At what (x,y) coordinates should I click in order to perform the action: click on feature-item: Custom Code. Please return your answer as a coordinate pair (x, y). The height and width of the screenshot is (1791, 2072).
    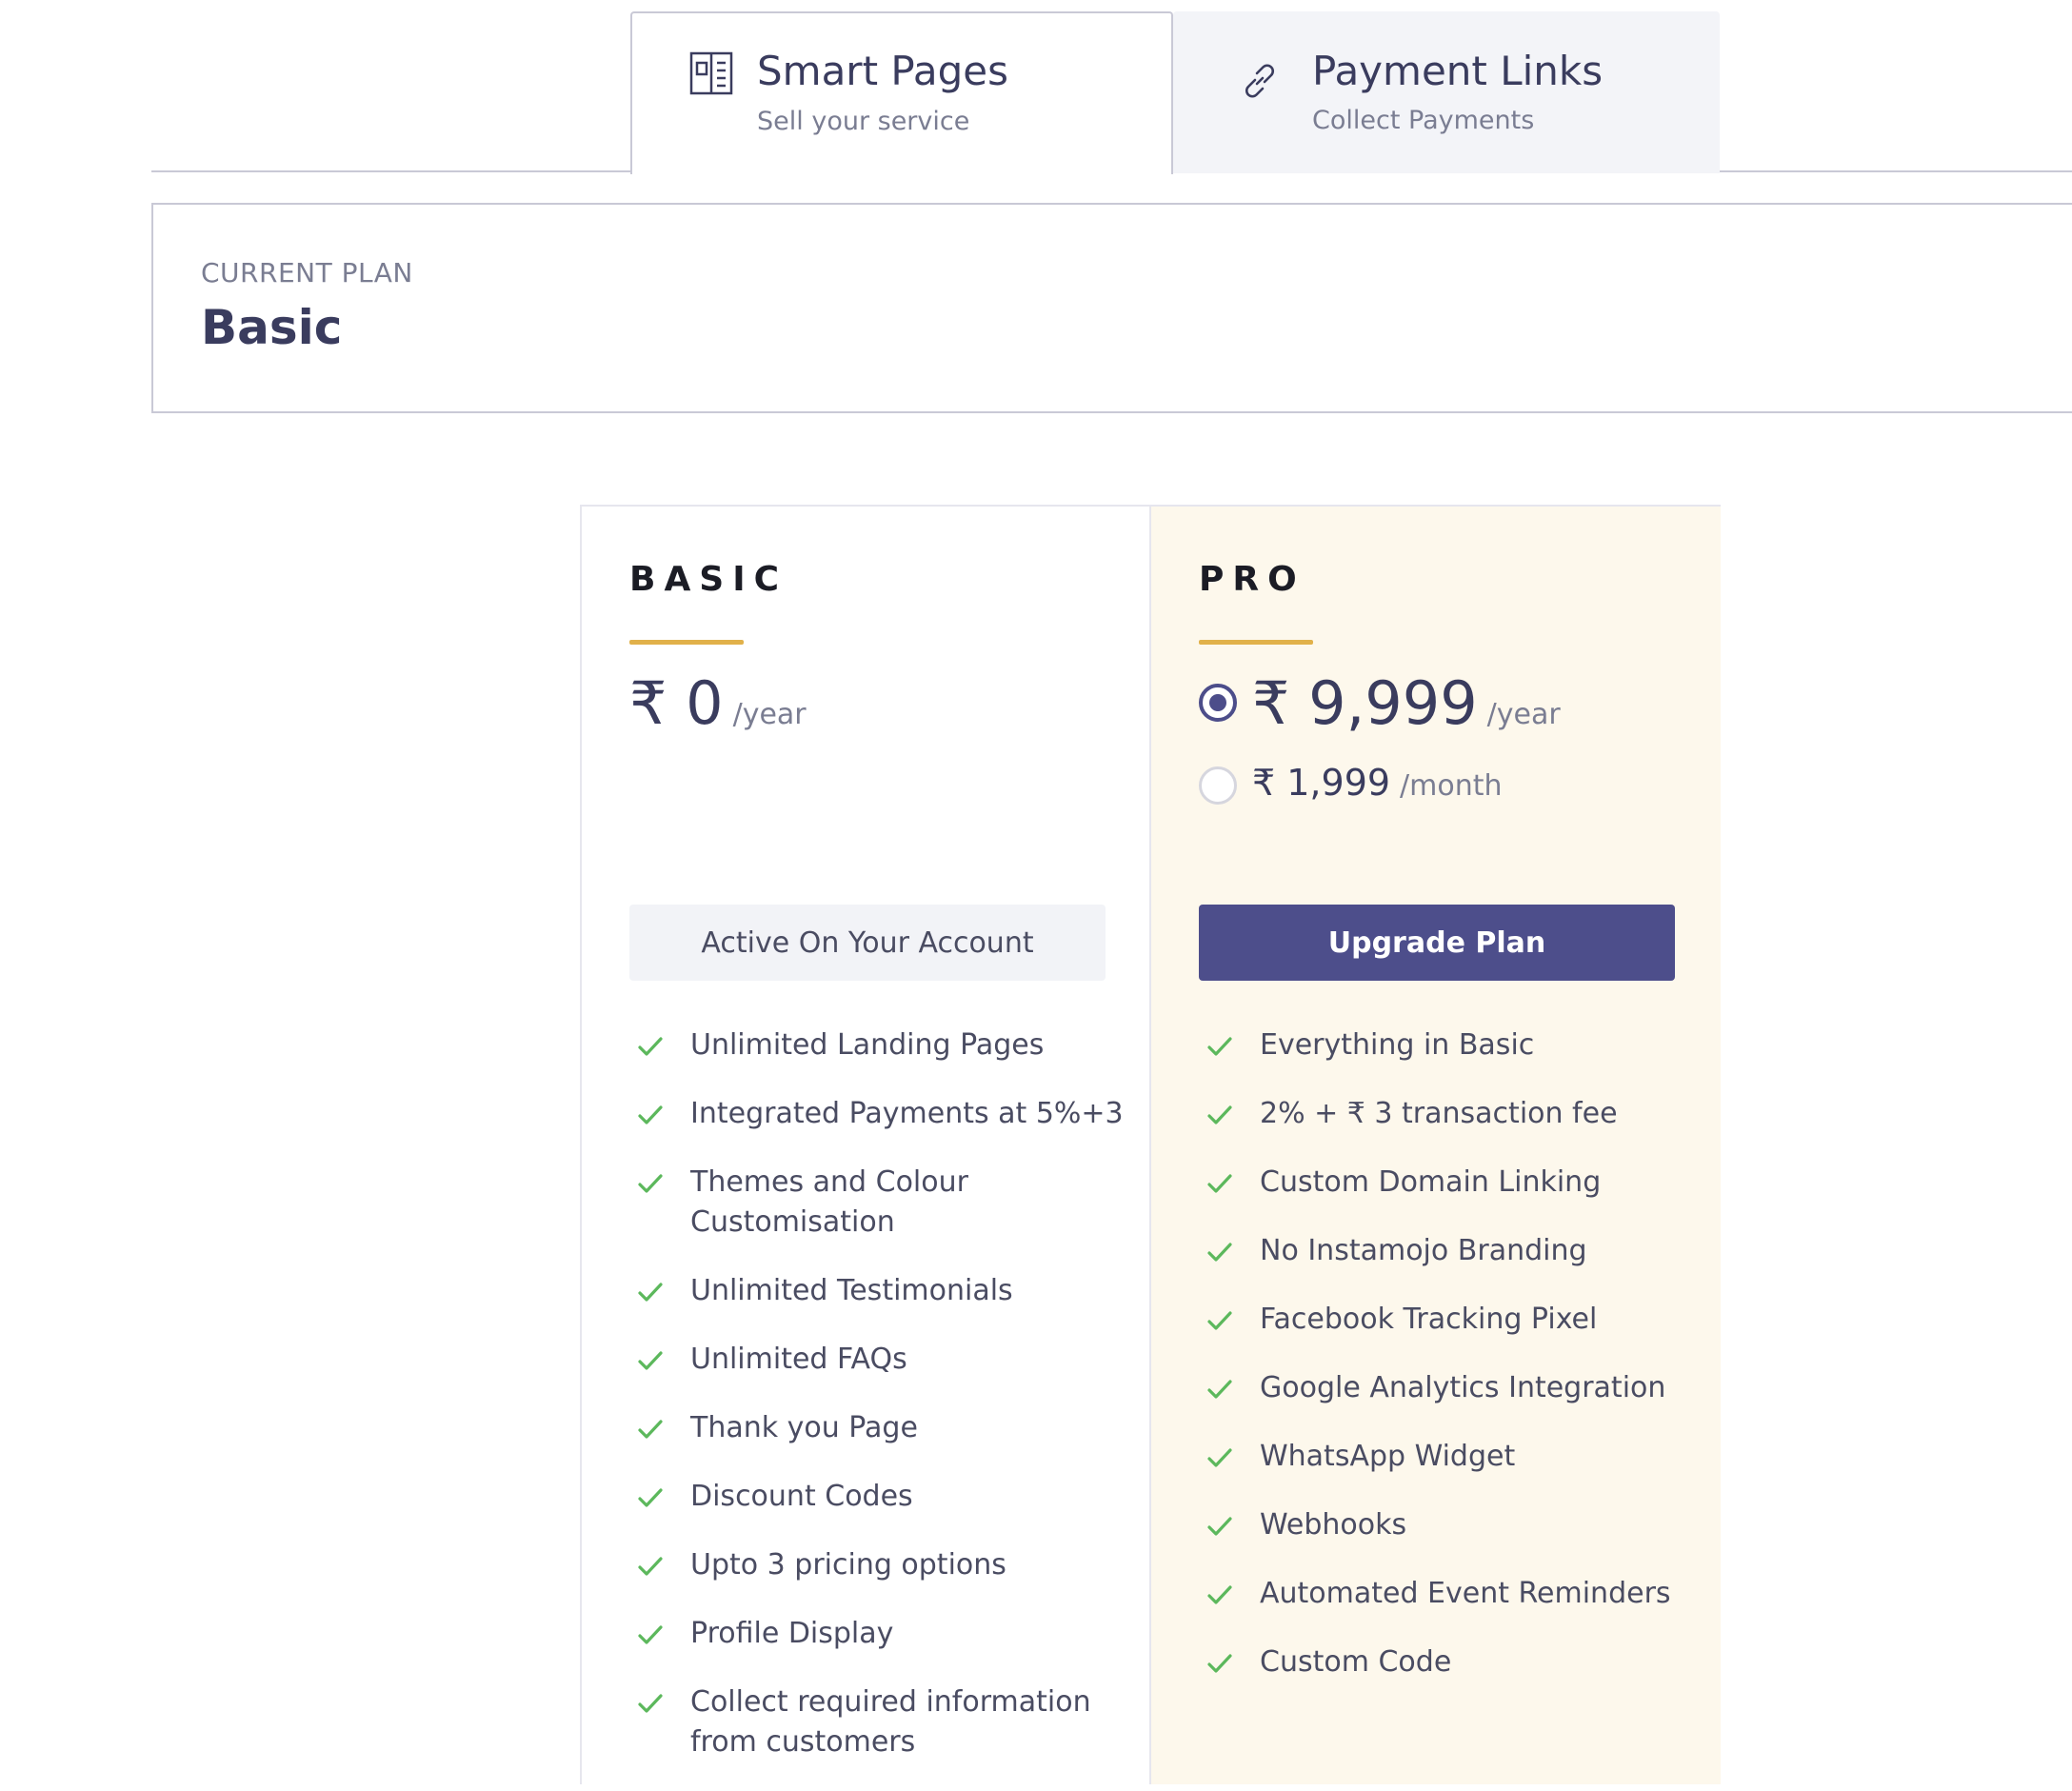
    Looking at the image, I should click on (1446, 1662).